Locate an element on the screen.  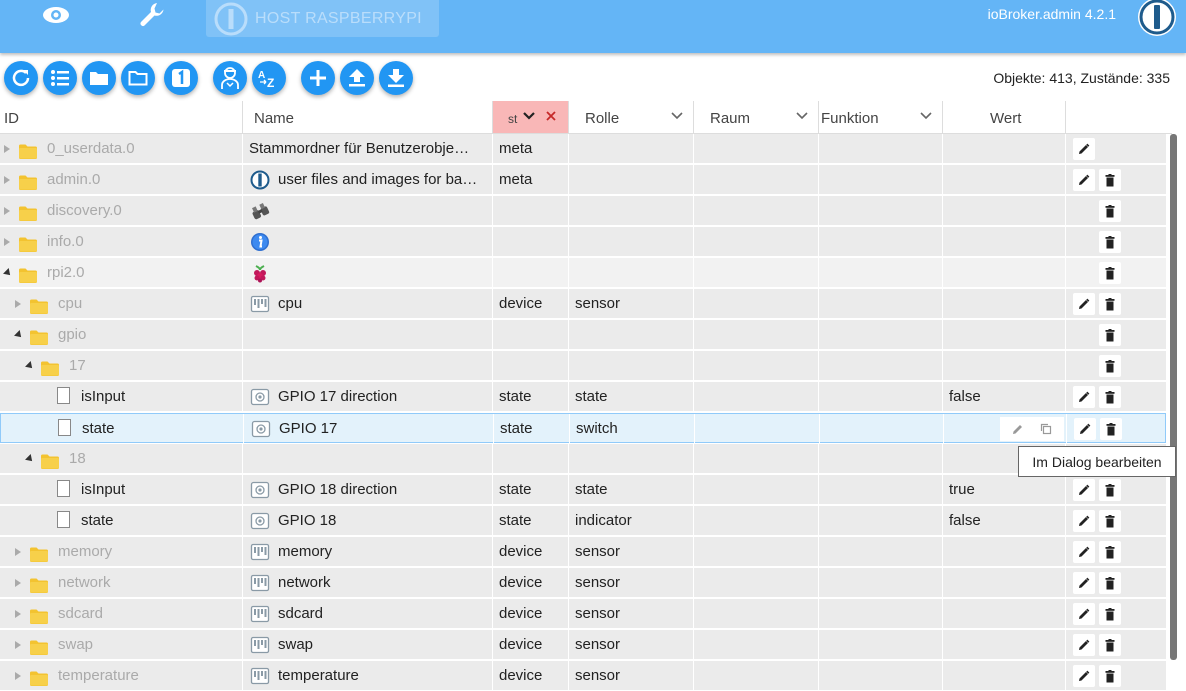
refresh-button is located at coordinates (21, 78).